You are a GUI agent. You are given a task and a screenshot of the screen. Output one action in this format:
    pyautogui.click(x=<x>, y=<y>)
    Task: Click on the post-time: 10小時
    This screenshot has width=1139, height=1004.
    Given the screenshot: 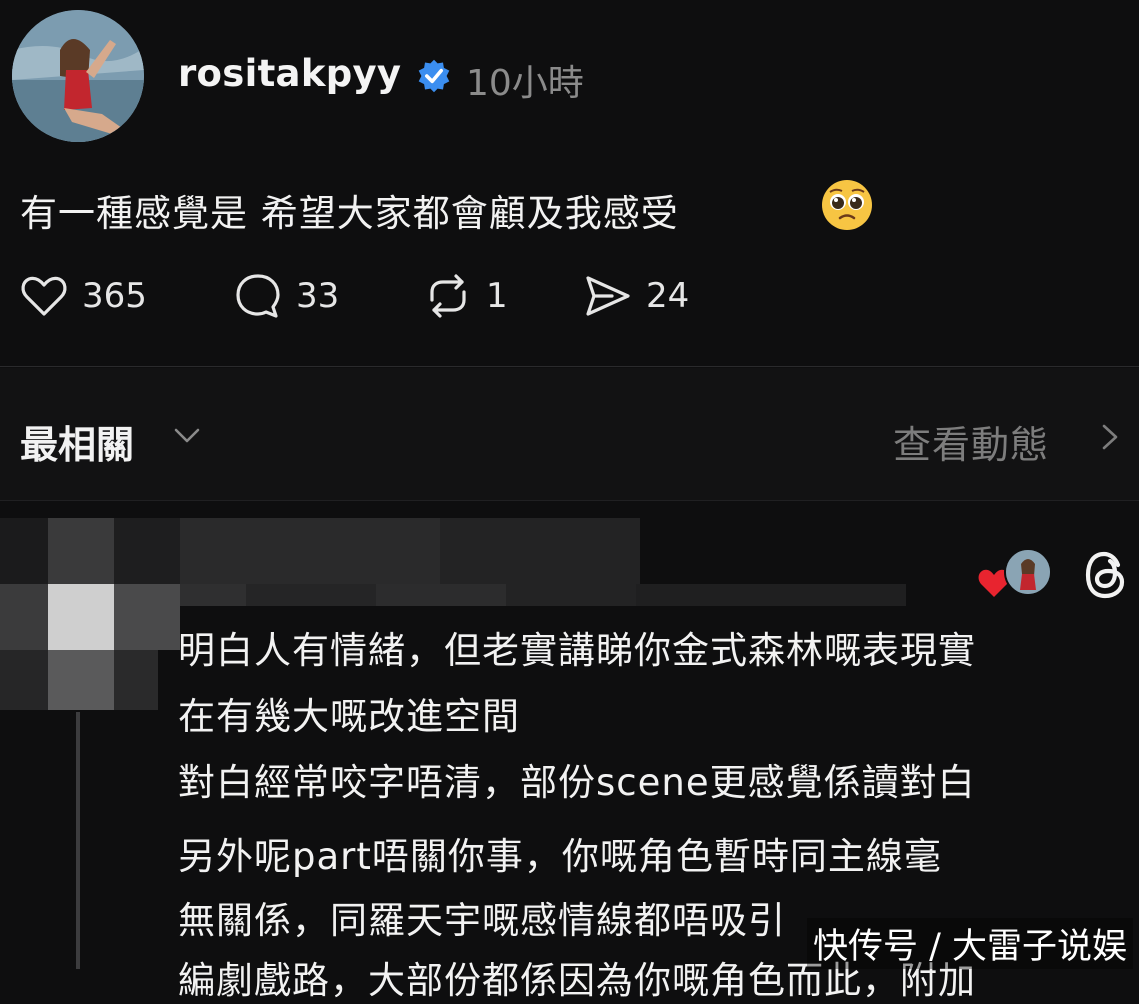 What is the action you would take?
    pyautogui.click(x=525, y=83)
    